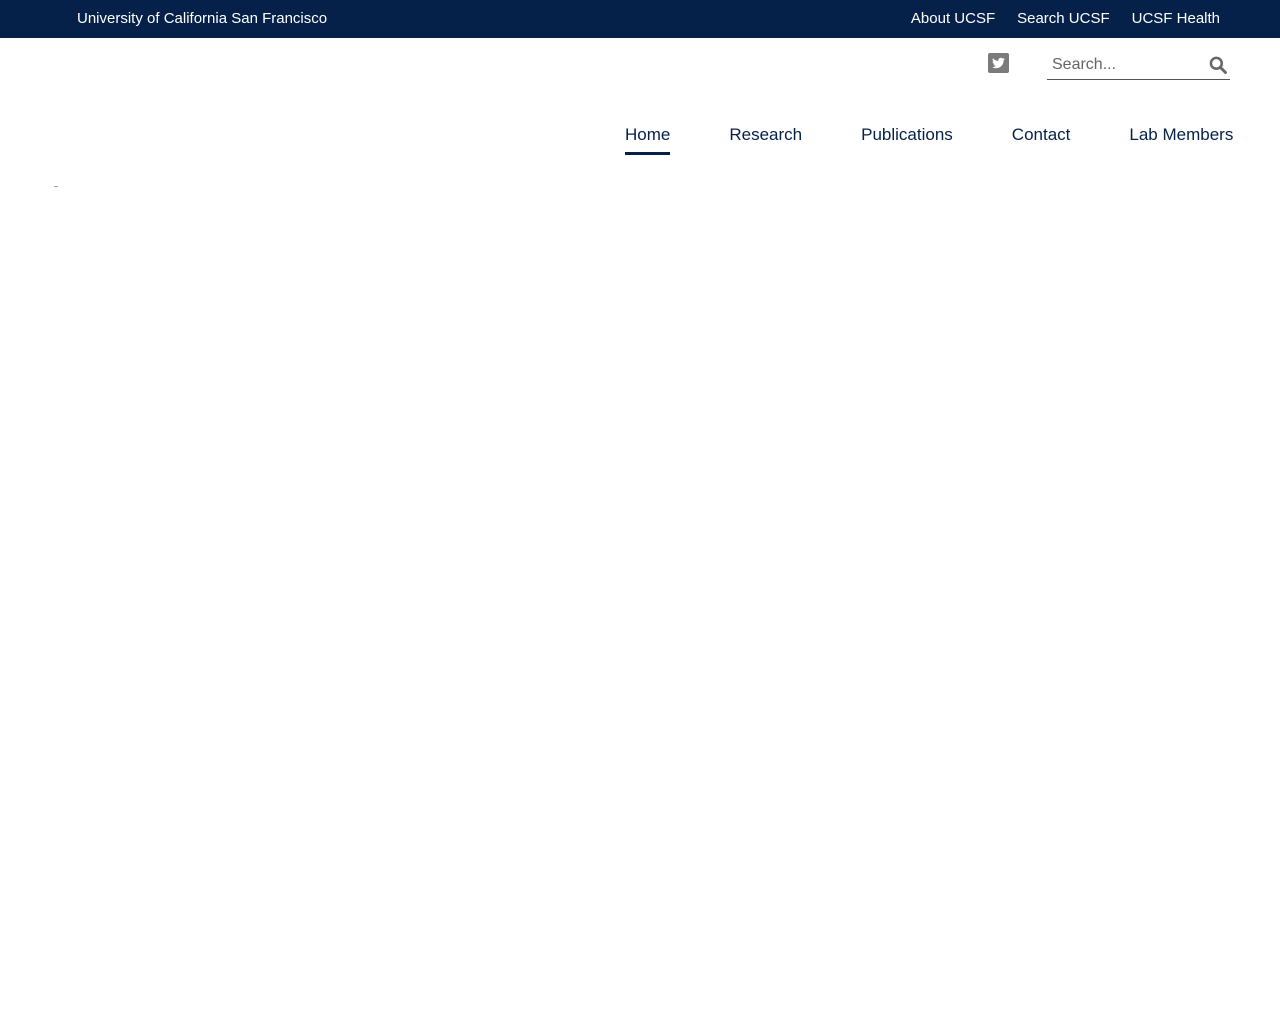 Image resolution: width=1280 pixels, height=1024 pixels. What do you see at coordinates (907, 140) in the screenshot?
I see `nav-publications: Publications` at bounding box center [907, 140].